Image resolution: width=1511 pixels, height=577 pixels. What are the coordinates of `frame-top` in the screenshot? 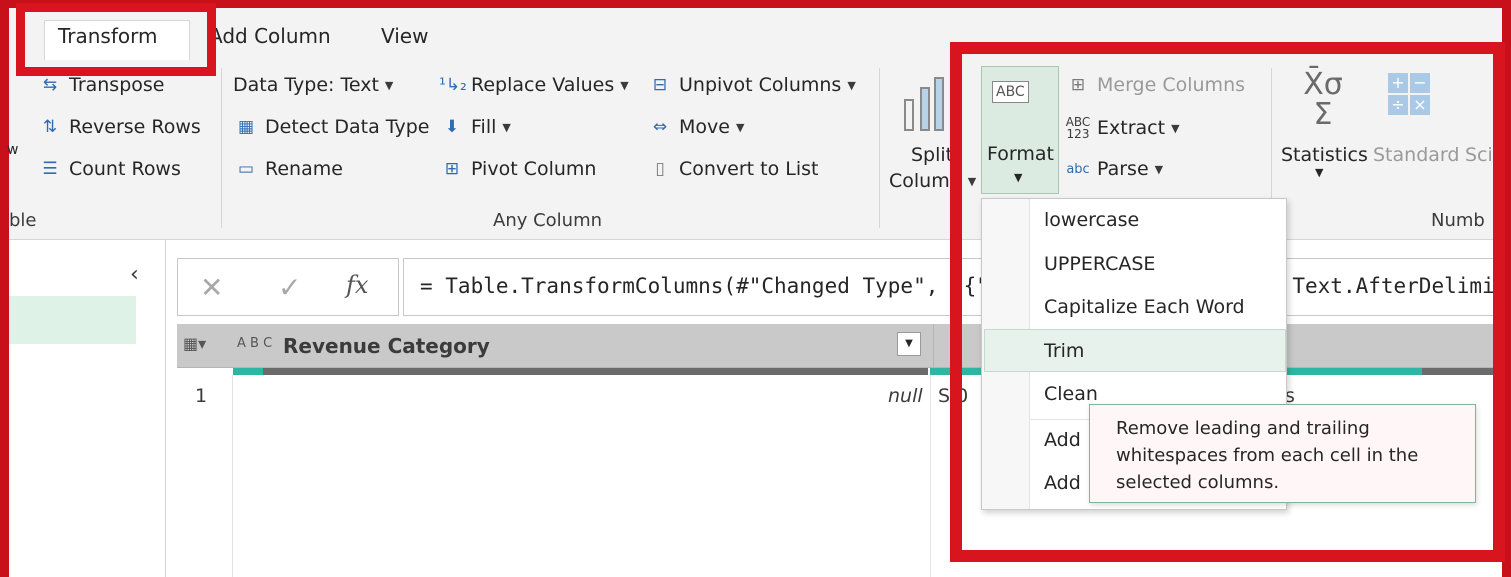 It's located at (755, 4).